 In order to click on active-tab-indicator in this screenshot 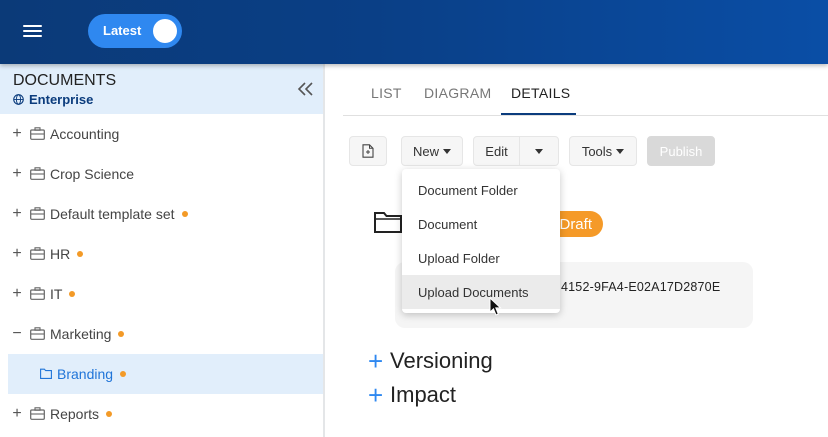, I will do `click(538, 114)`.